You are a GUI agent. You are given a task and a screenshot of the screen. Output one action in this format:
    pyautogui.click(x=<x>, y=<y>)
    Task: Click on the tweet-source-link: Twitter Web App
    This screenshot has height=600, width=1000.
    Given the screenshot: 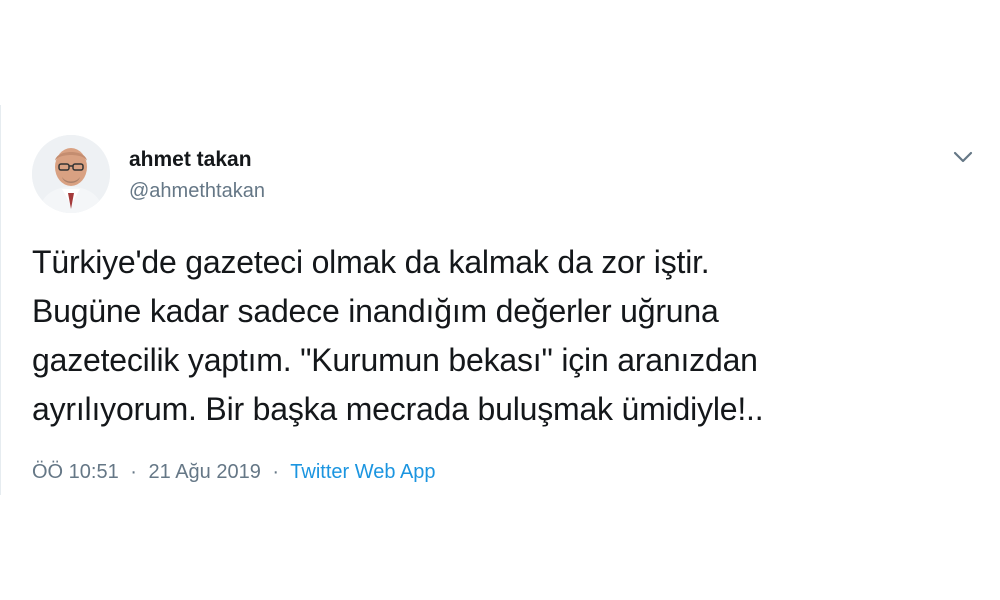 What is the action you would take?
    pyautogui.click(x=362, y=472)
    